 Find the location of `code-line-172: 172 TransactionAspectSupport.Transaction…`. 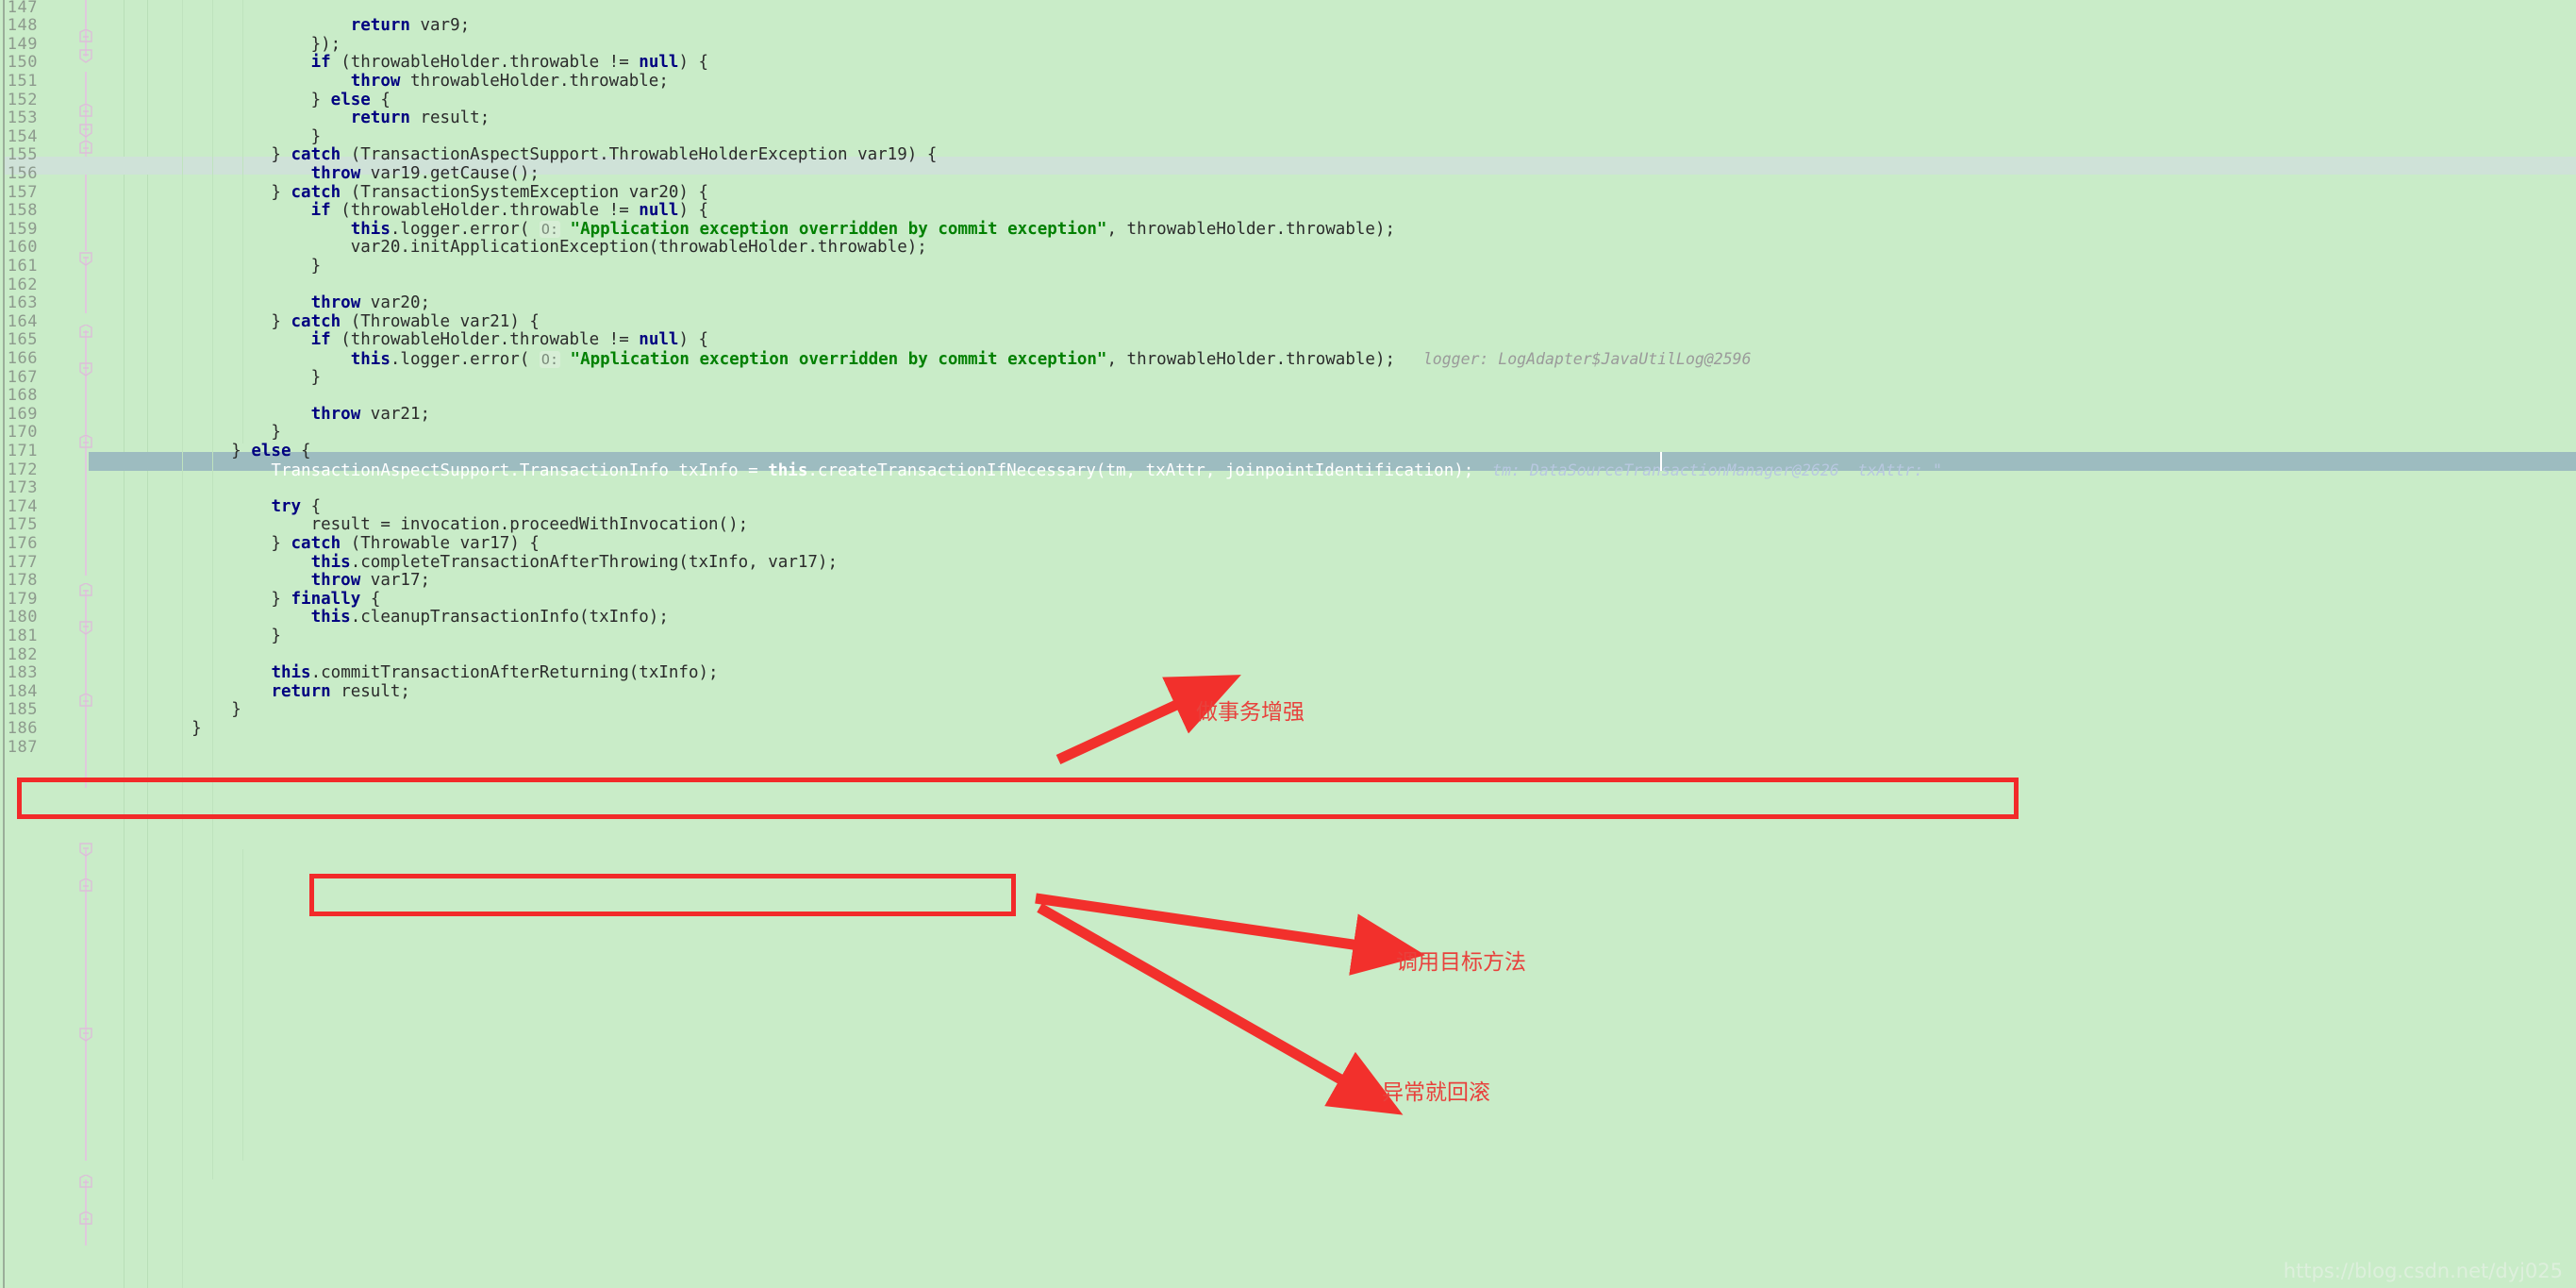

code-line-172: 172 TransactionAspectSupport.Transaction… is located at coordinates (1288, 470).